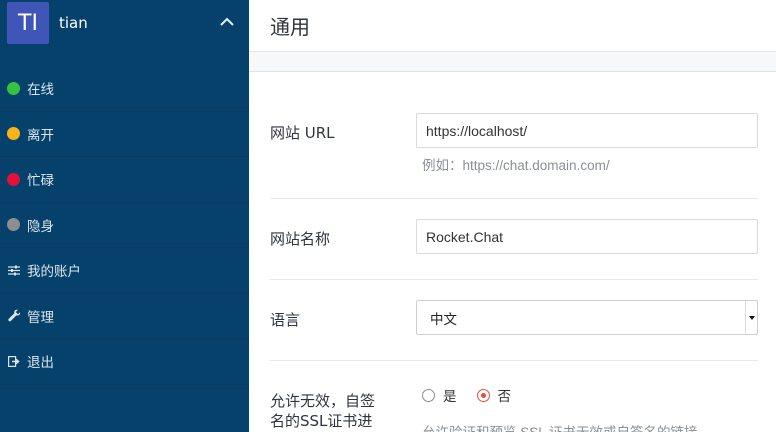 The width and height of the screenshot is (776, 432). I want to click on setting-language: 语言 中文, so click(514, 320).